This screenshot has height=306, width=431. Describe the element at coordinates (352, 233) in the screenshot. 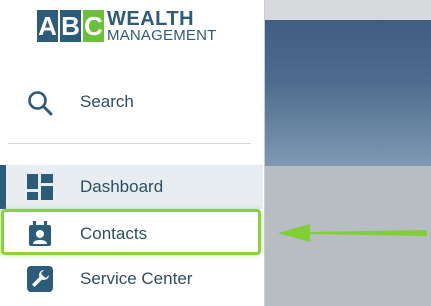

I see `pointer-arrow-icon` at that location.